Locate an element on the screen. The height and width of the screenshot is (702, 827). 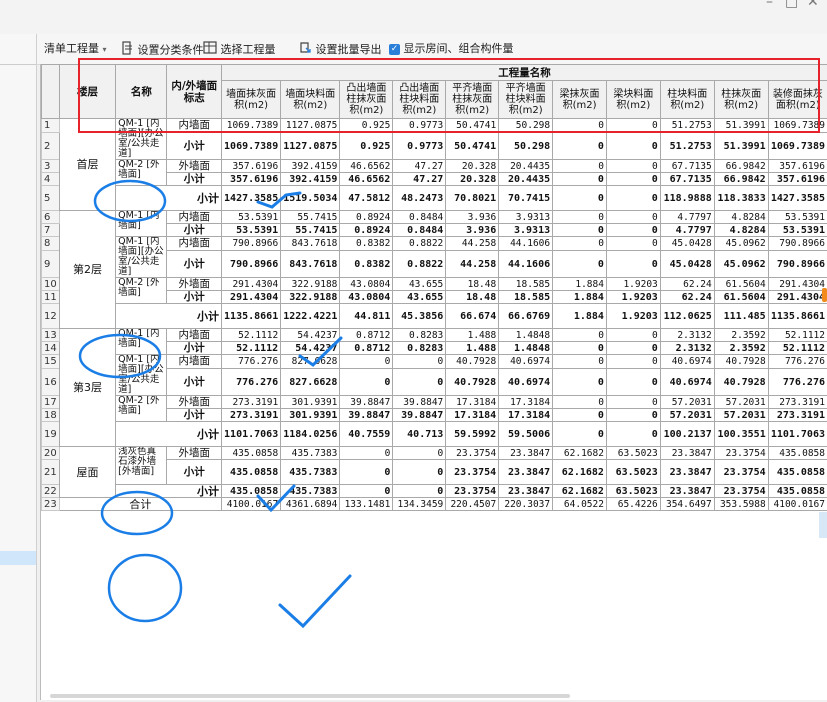
value-cell: 0.8822 is located at coordinates (419, 264).